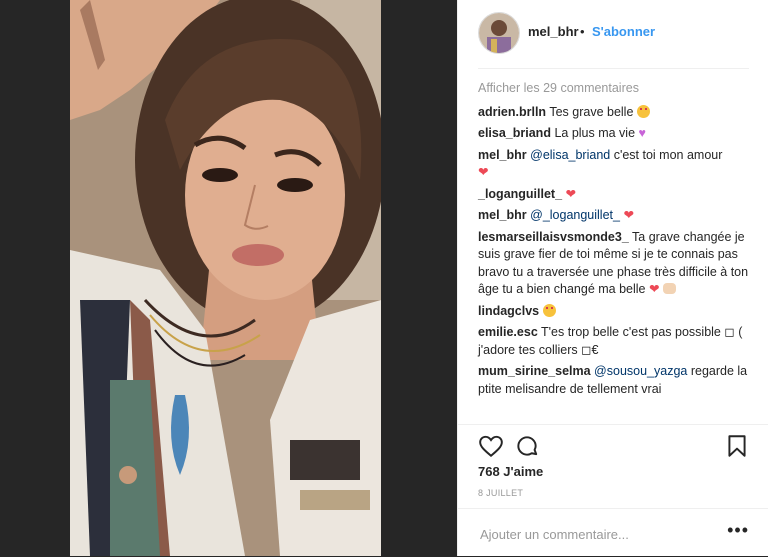 This screenshot has width=768, height=557. What do you see at coordinates (623, 31) in the screenshot?
I see `follow-button: S'abonner` at bounding box center [623, 31].